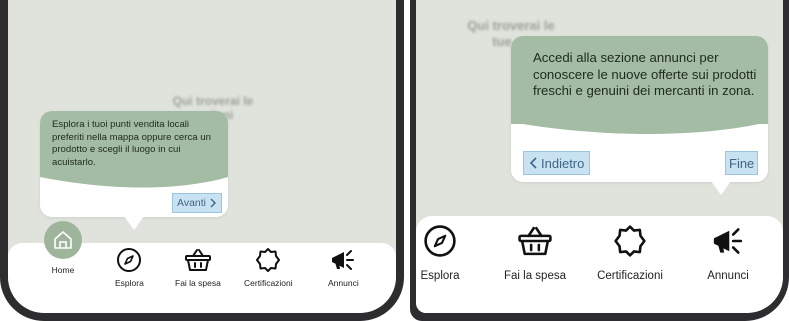 The width and height of the screenshot is (789, 321). What do you see at coordinates (563, 163) in the screenshot?
I see `back-button-label: Indietro` at bounding box center [563, 163].